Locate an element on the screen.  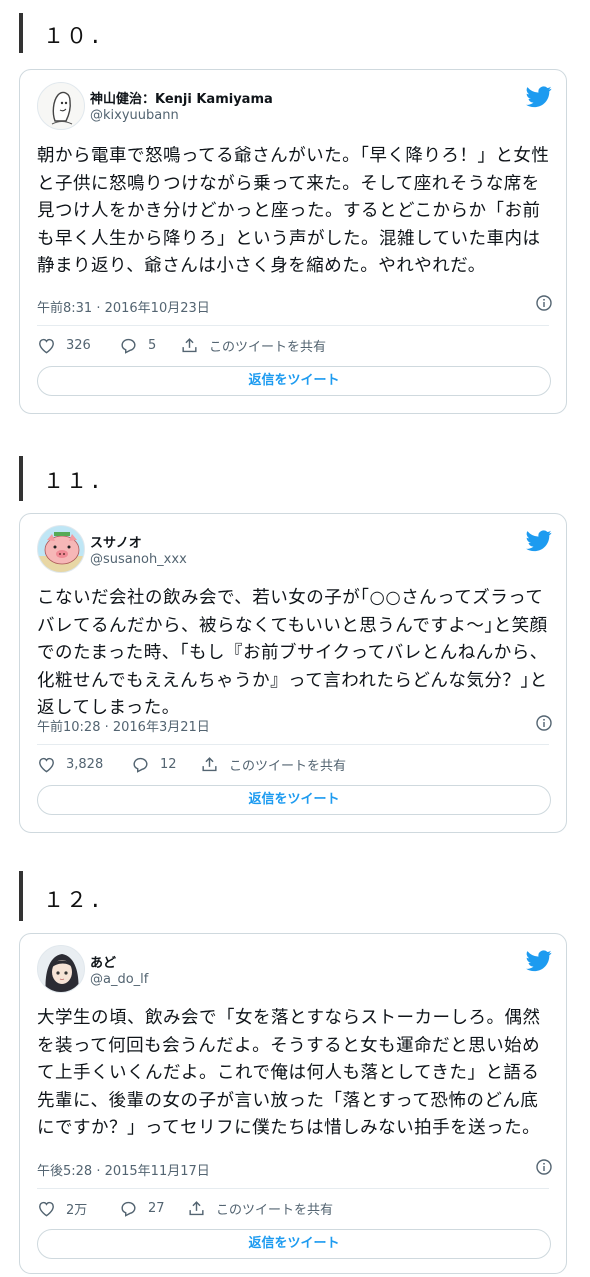
section-number: １０. is located at coordinates (73, 36).